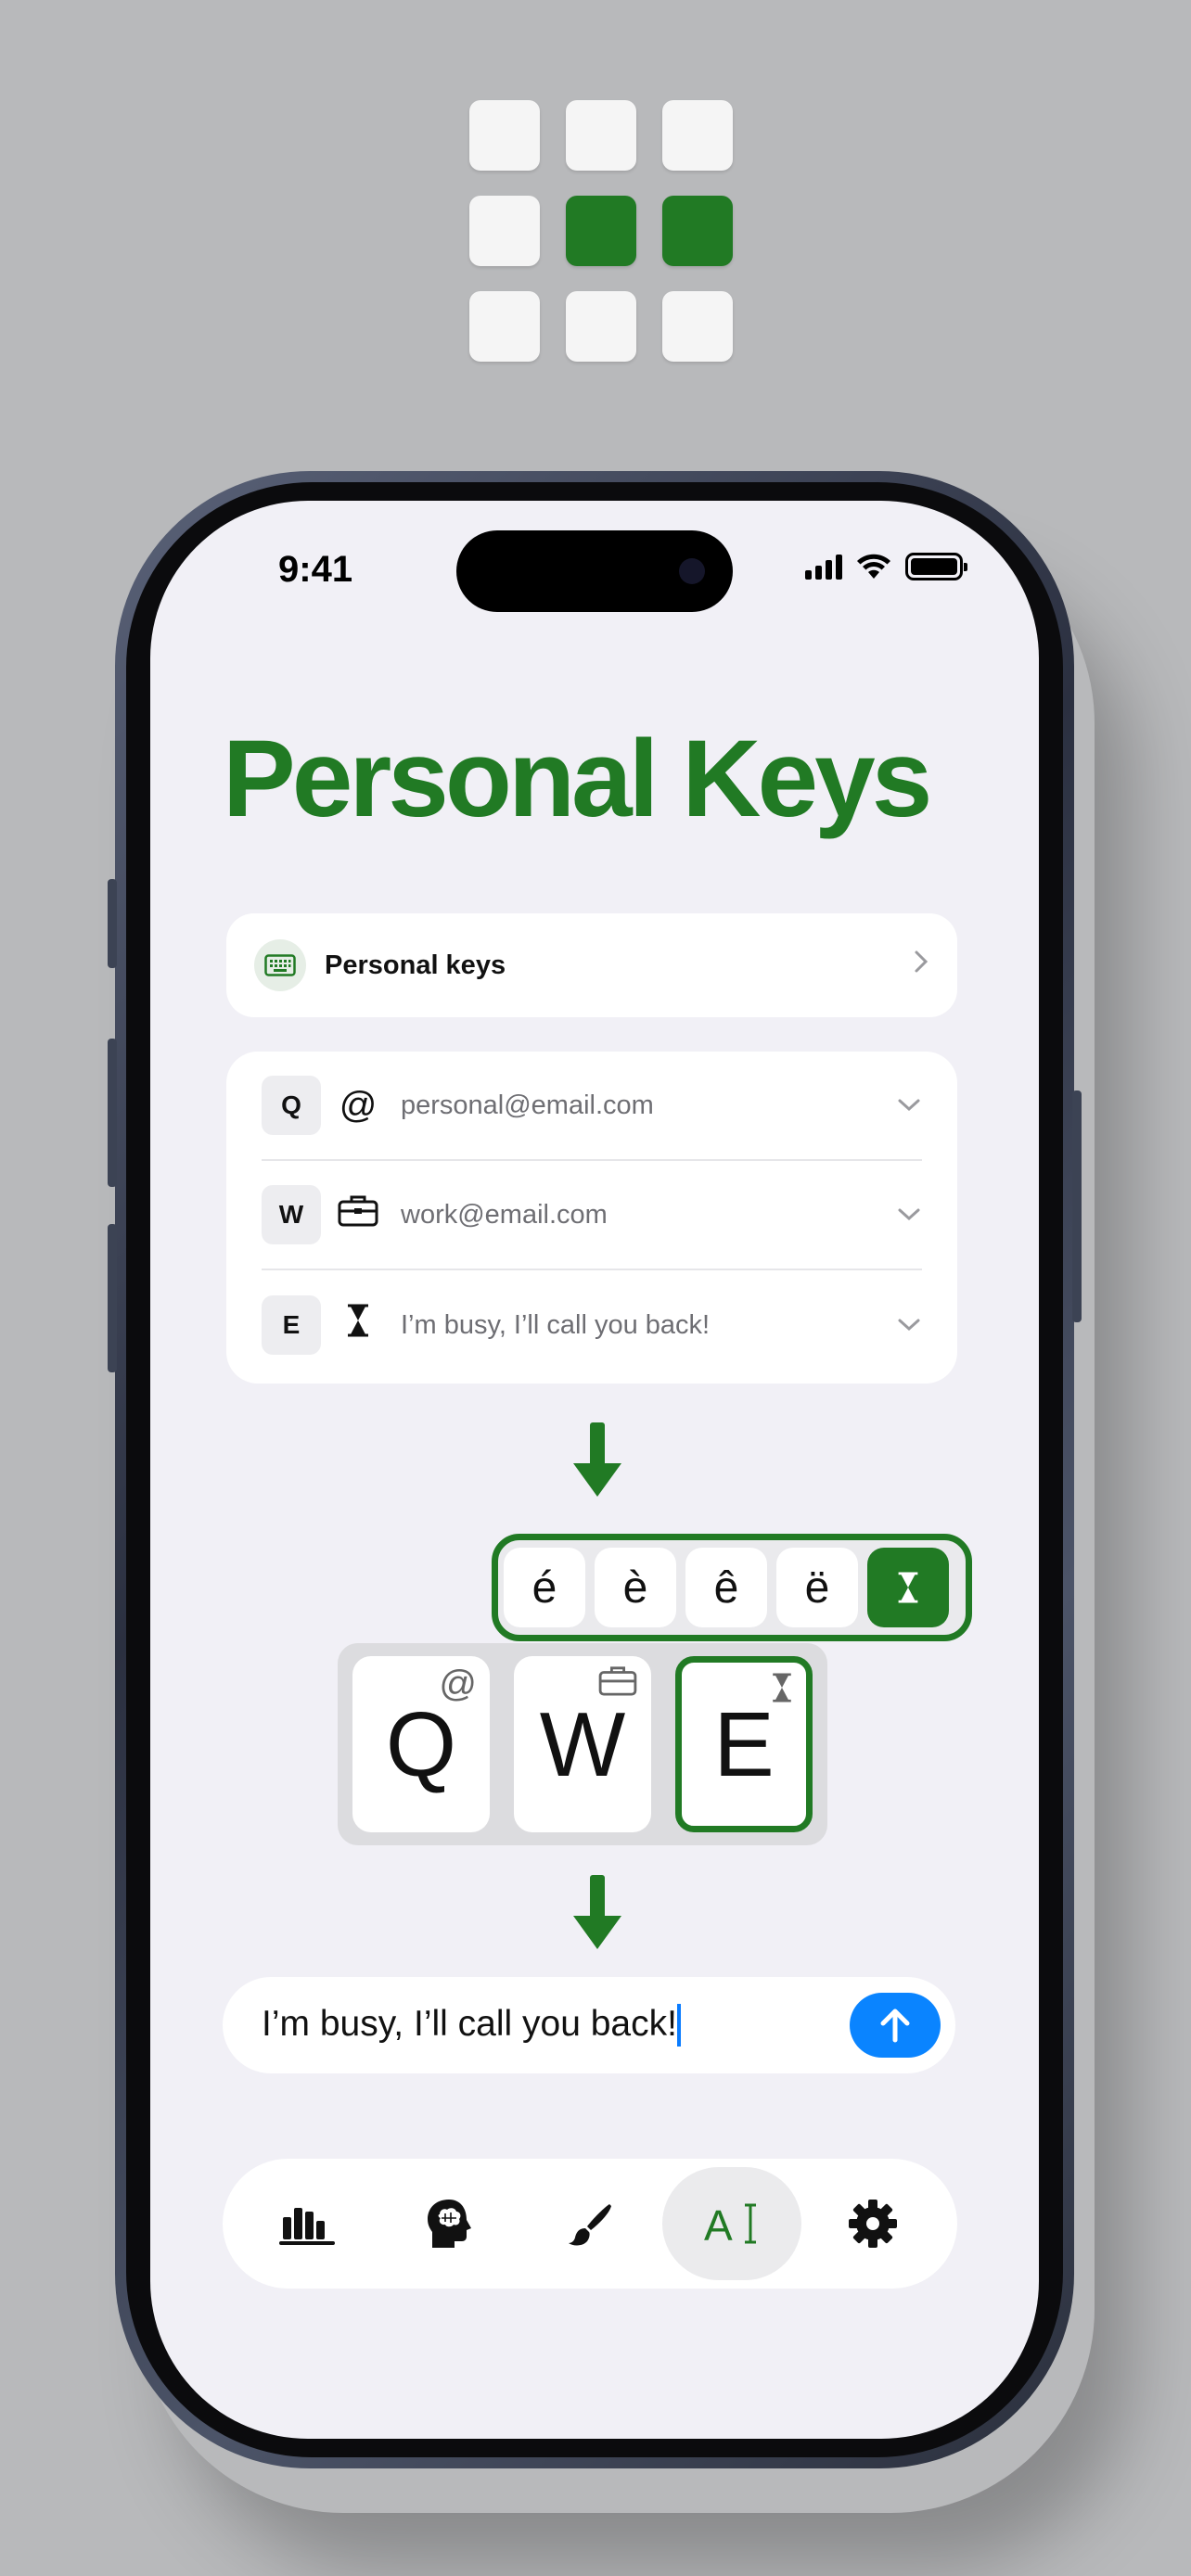 Image resolution: width=1191 pixels, height=2576 pixels. Describe the element at coordinates (504, 1214) in the screenshot. I see `key-mapping-value: work@email.com` at that location.